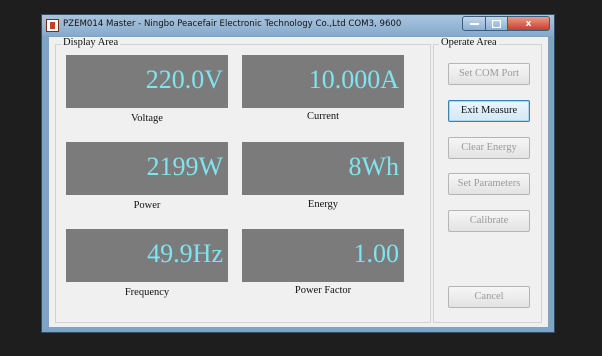  Describe the element at coordinates (489, 148) in the screenshot. I see `clear-energy-button: Clear Energy` at that location.